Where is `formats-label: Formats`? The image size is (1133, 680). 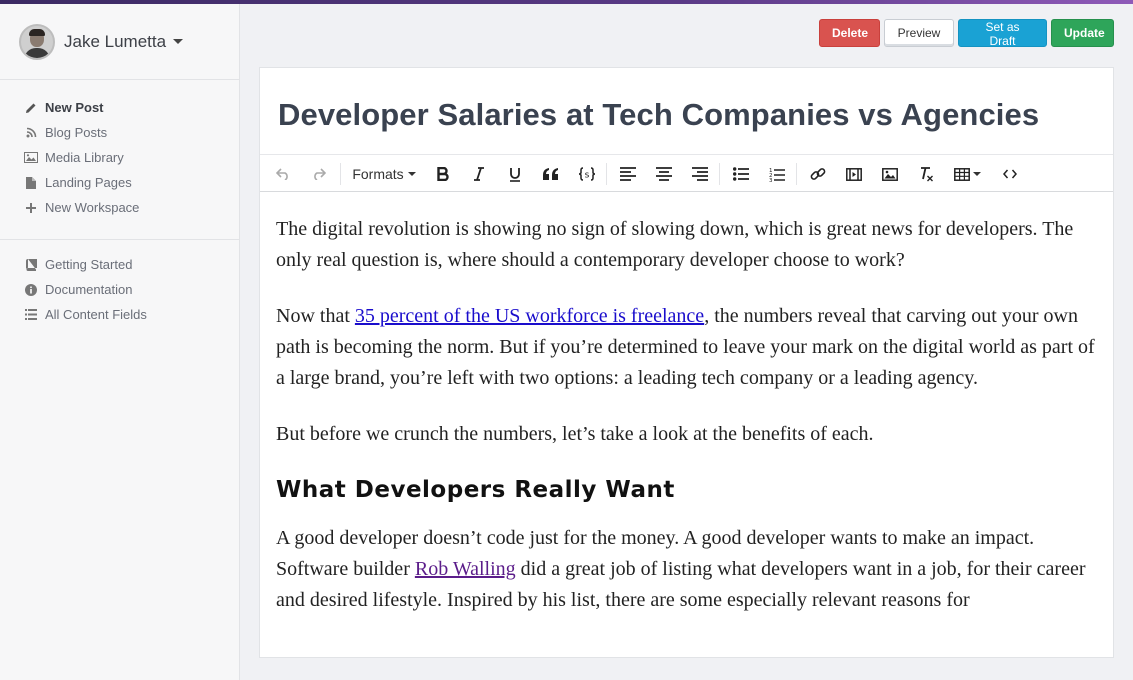
formats-label: Formats is located at coordinates (378, 174).